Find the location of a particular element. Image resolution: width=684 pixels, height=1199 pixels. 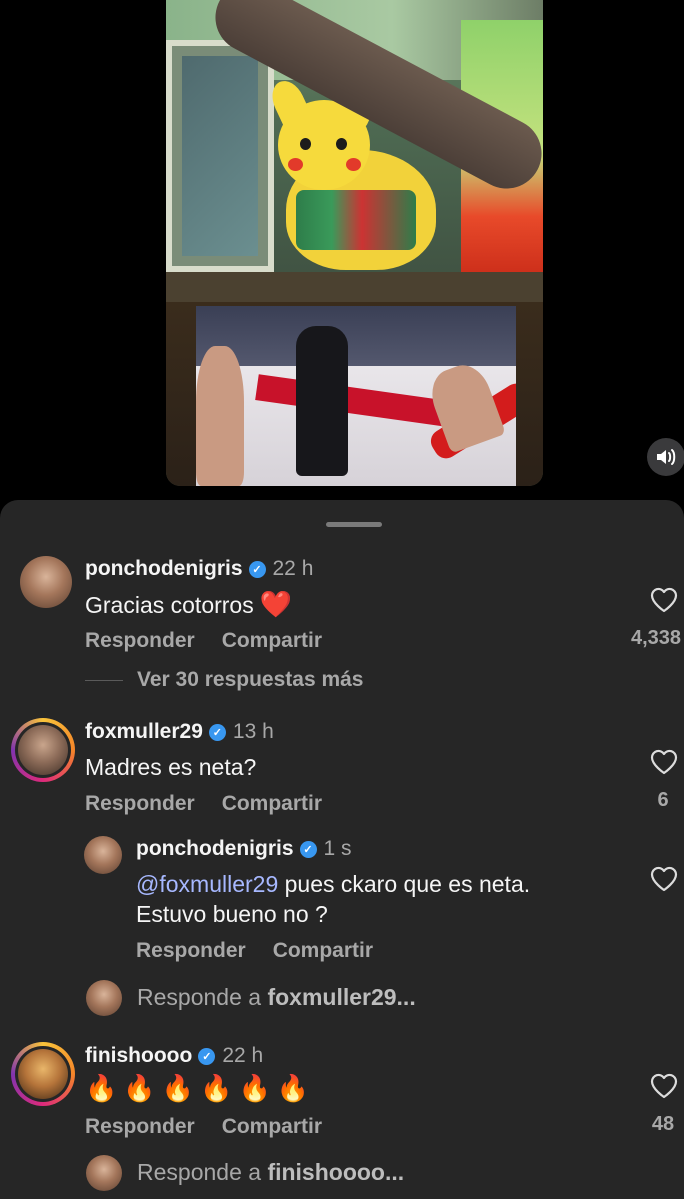

comment-username: finishoooo is located at coordinates (138, 1056).